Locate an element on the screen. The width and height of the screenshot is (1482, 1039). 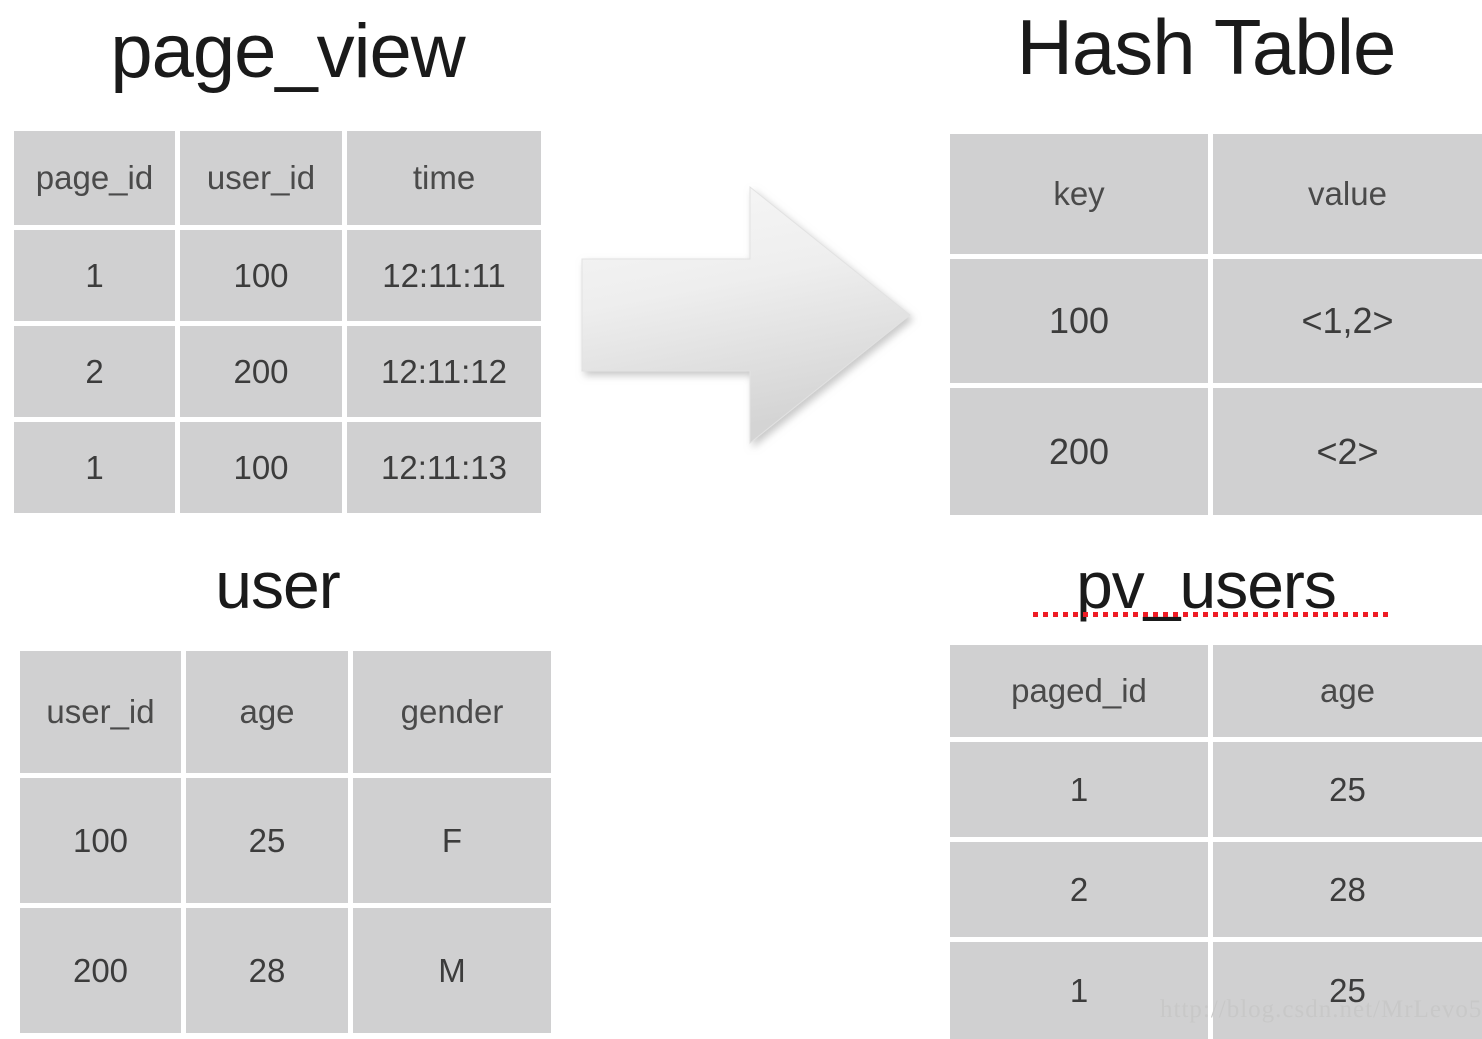
pv-users-r1-c1: 28 is located at coordinates (1347, 889).